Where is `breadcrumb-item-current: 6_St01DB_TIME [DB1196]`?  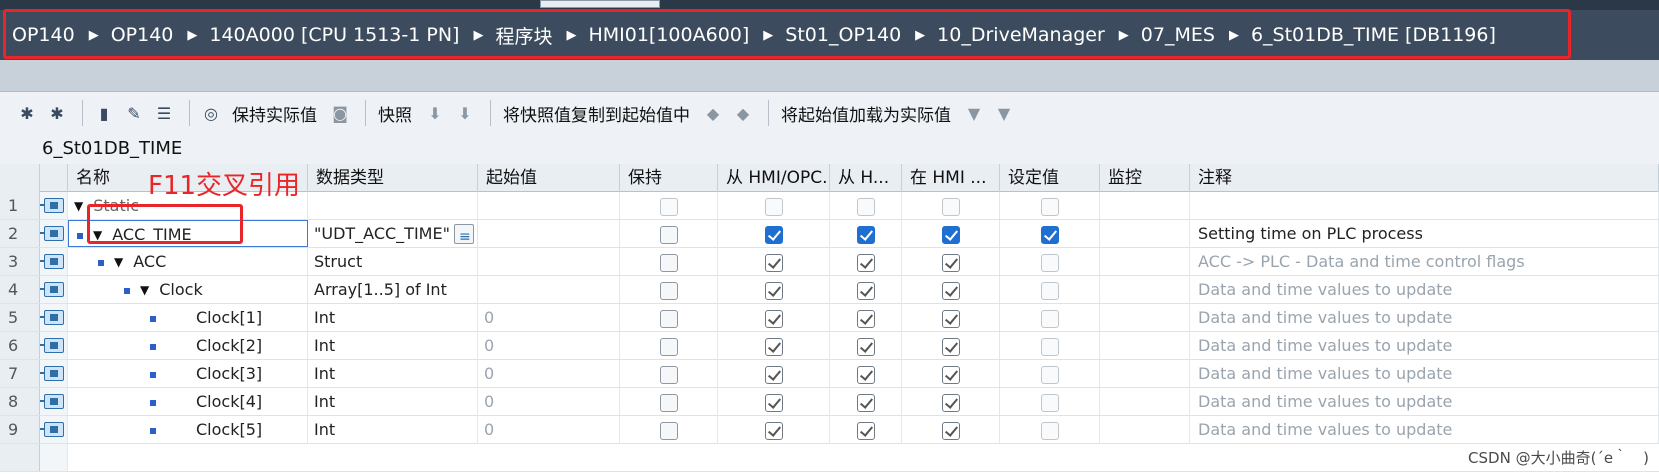 breadcrumb-item-current: 6_St01DB_TIME [DB1196] is located at coordinates (1373, 35).